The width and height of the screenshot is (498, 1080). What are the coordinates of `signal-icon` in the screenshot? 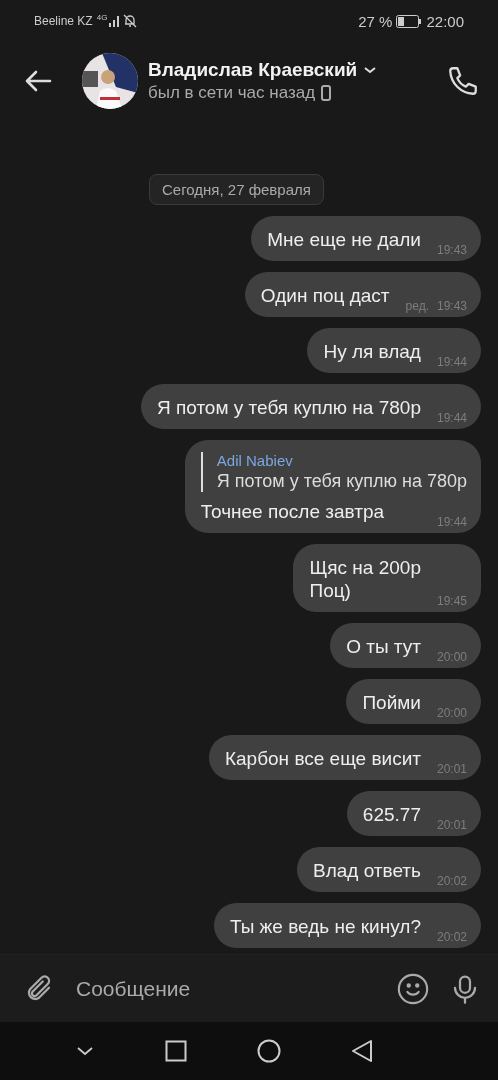 It's located at (114, 21).